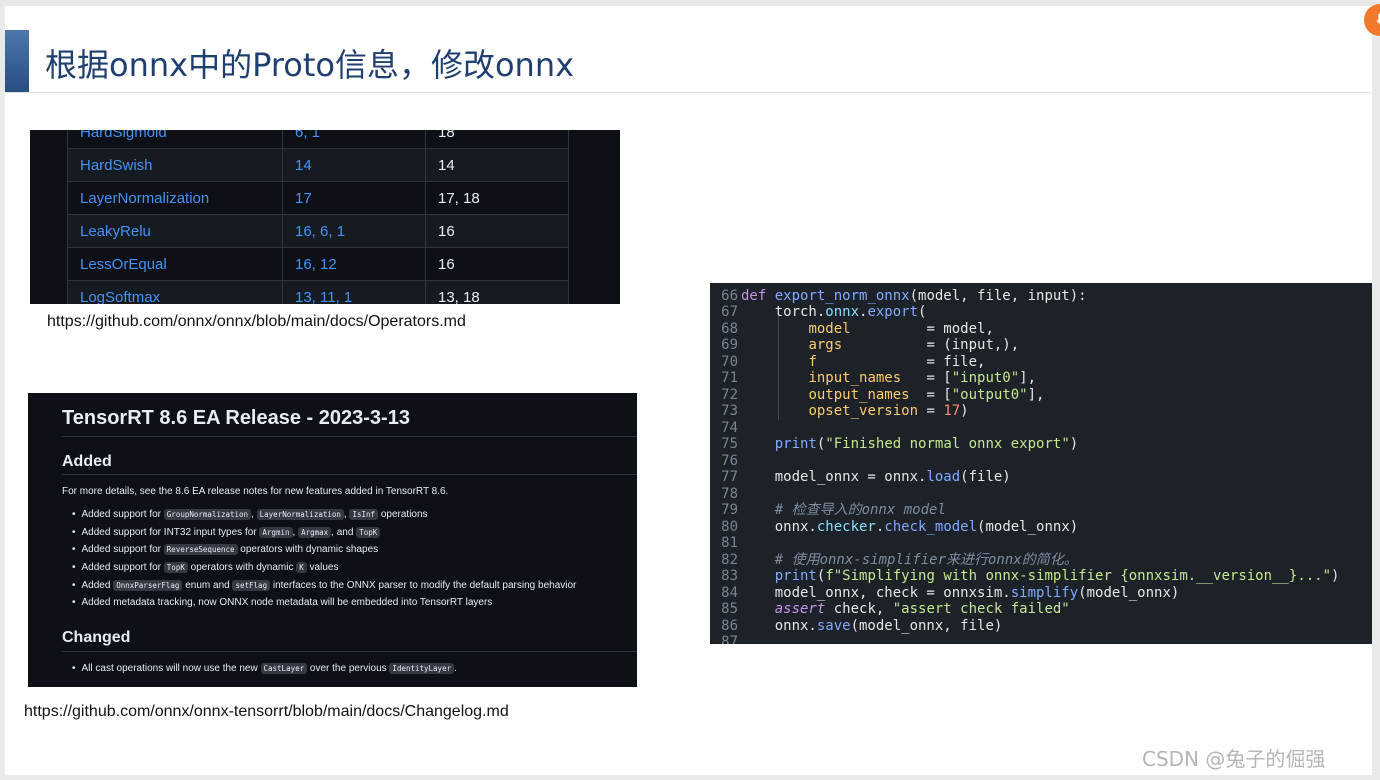 The image size is (1380, 780). What do you see at coordinates (175, 165) in the screenshot?
I see `operator-link: HardSwish` at bounding box center [175, 165].